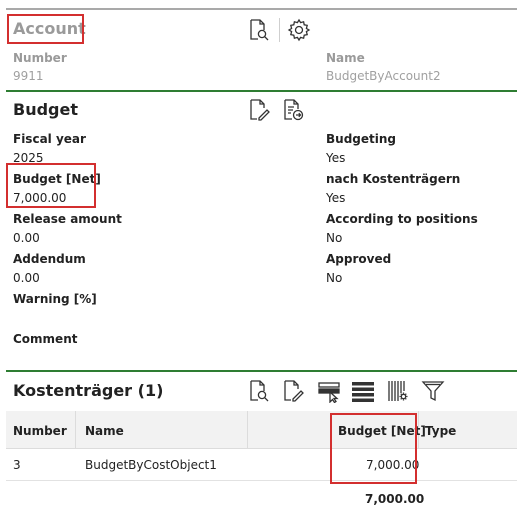 Image resolution: width=517 pixels, height=511 pixels. What do you see at coordinates (45, 29) in the screenshot?
I see `account-title-highlight` at bounding box center [45, 29].